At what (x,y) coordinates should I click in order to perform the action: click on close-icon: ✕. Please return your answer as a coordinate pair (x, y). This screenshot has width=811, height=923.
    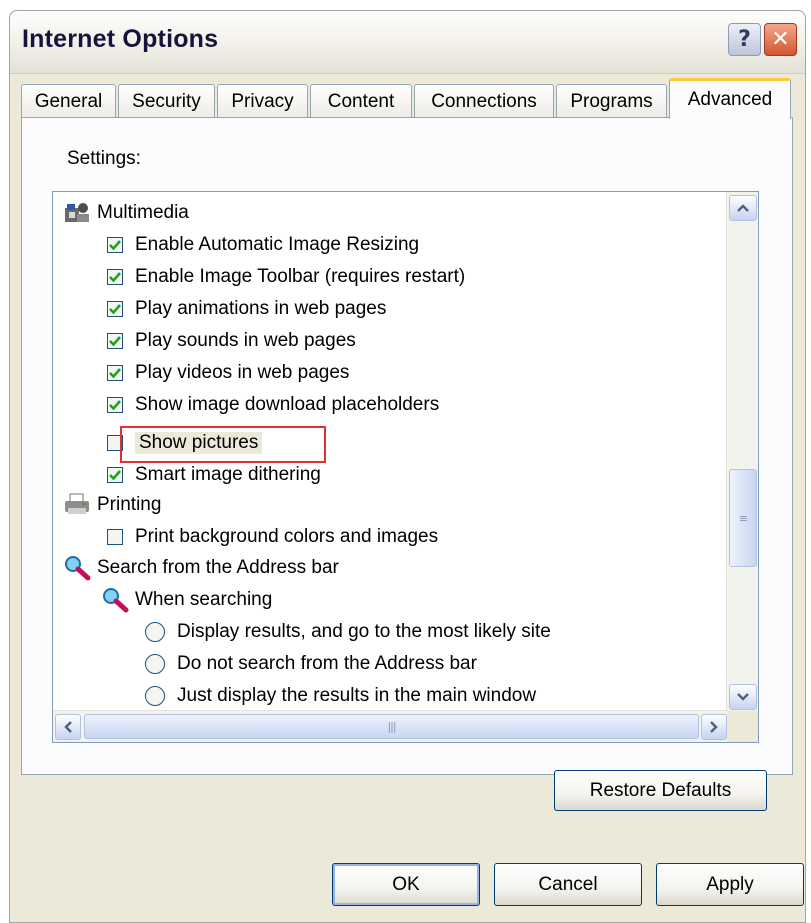
    Looking at the image, I should click on (780, 39).